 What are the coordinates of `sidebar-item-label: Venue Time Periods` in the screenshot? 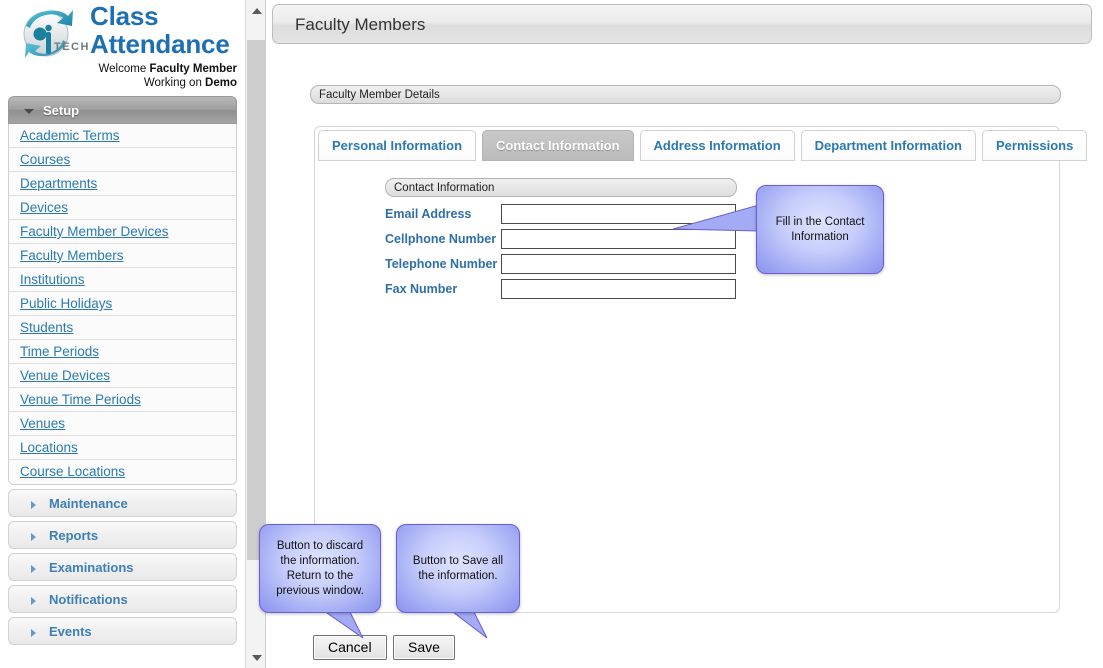 It's located at (80, 399).